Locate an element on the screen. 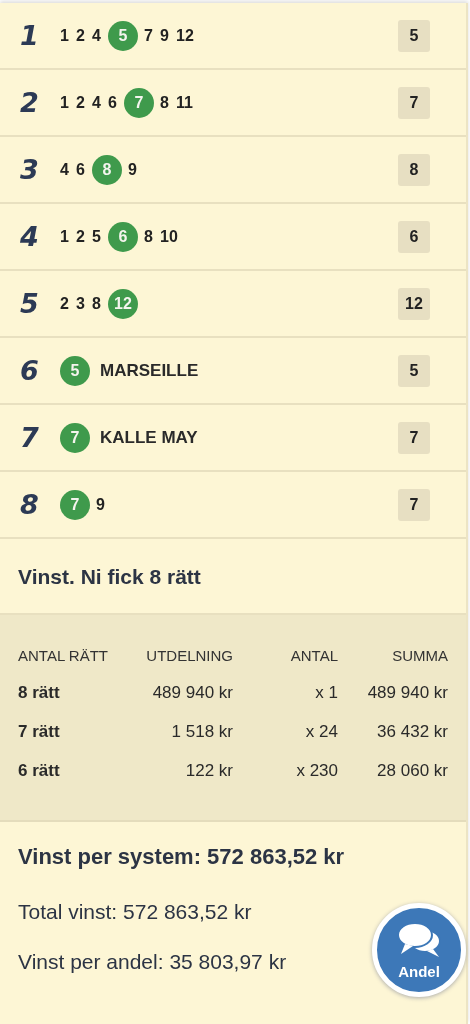 This screenshot has width=470, height=1024. table-cell-text: 122 kr is located at coordinates (208, 770).